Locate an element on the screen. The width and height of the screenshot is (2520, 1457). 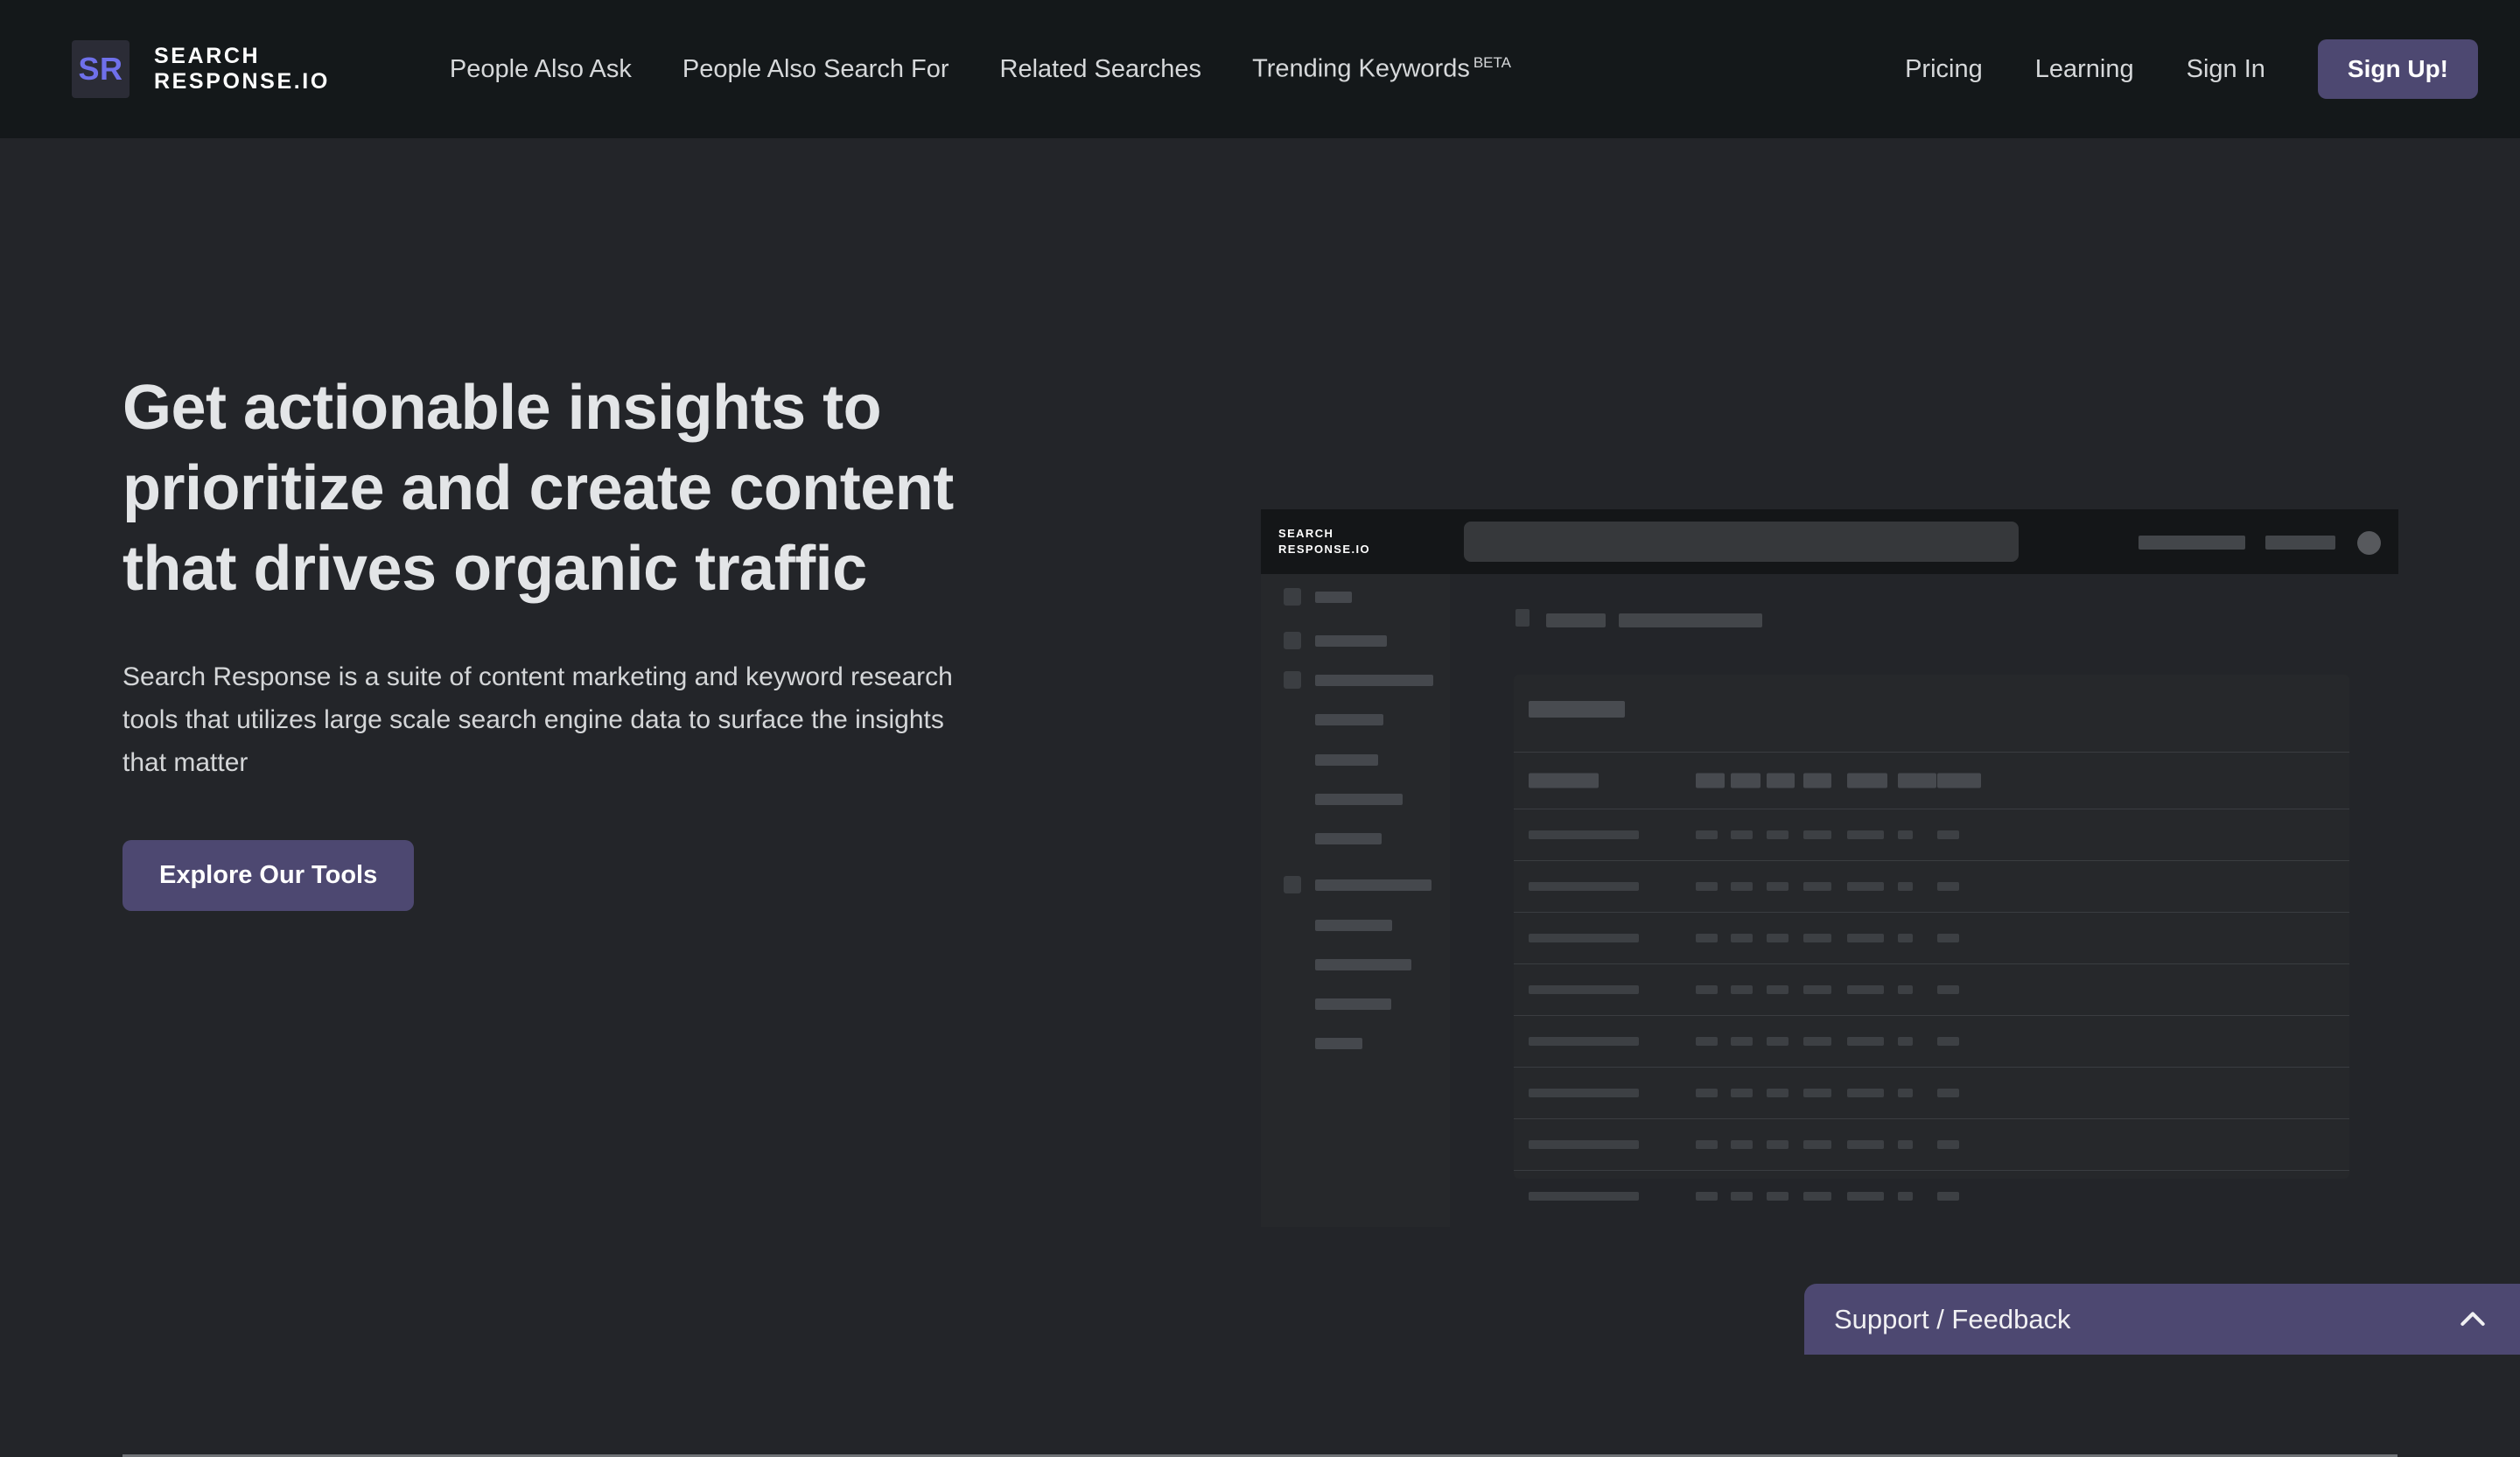
brand-logo: SR SEARCH RESPONSE.IO is located at coordinates (201, 69).